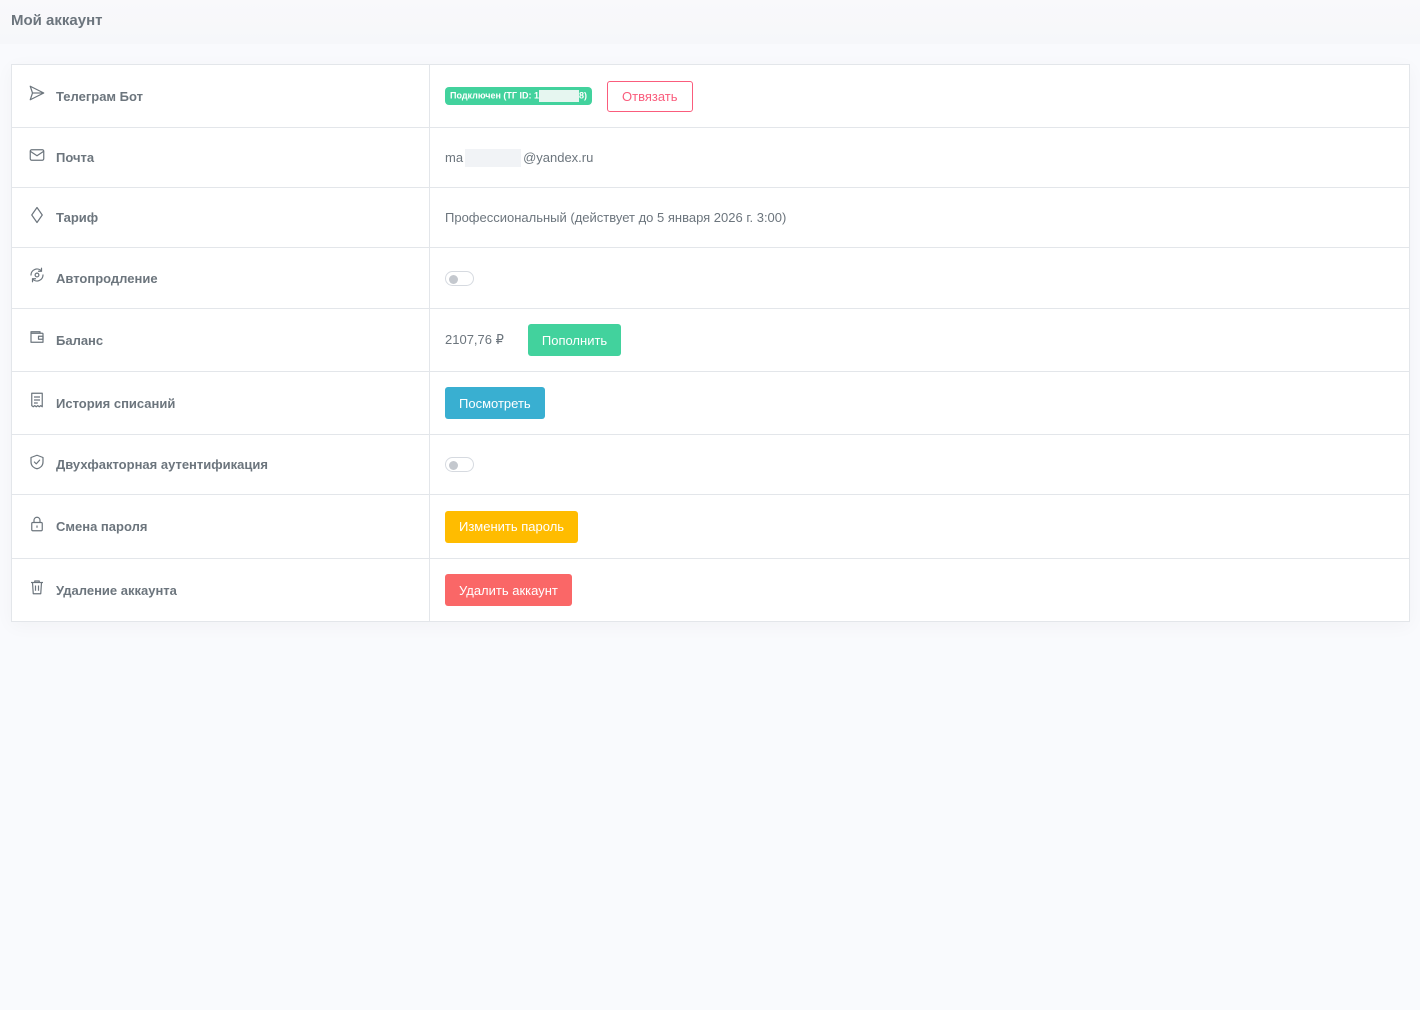 This screenshot has height=1010, width=1420. I want to click on row-telegram-label-cell: Телеграм Бот, so click(221, 96).